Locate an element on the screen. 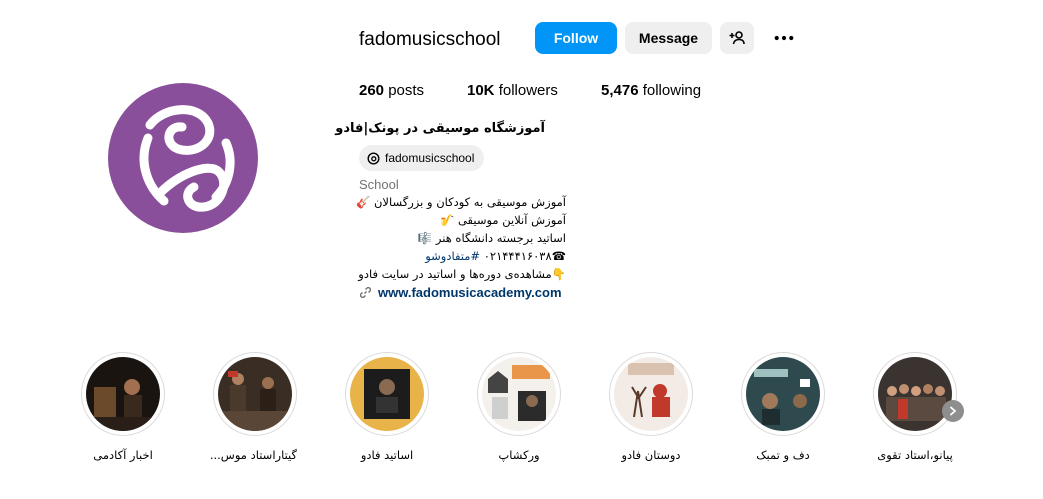 This screenshot has width=1043, height=499. highlight-label: اساتید فادو is located at coordinates (387, 455).